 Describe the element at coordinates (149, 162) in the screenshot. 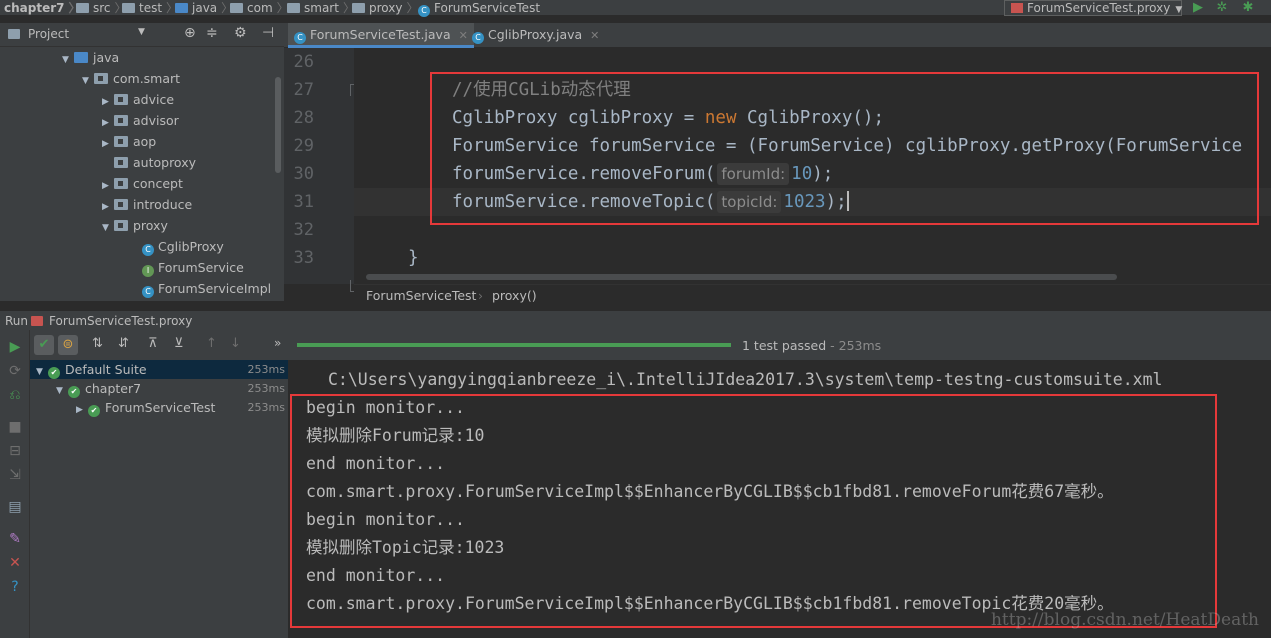

I see `tree-item-autoproxy: autoproxy` at that location.